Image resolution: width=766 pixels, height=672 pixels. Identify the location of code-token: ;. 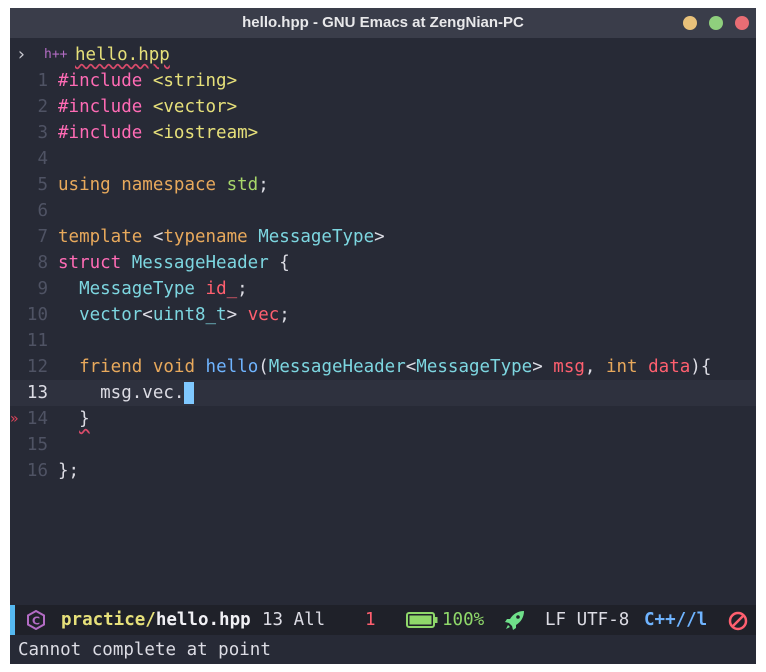
(284, 315).